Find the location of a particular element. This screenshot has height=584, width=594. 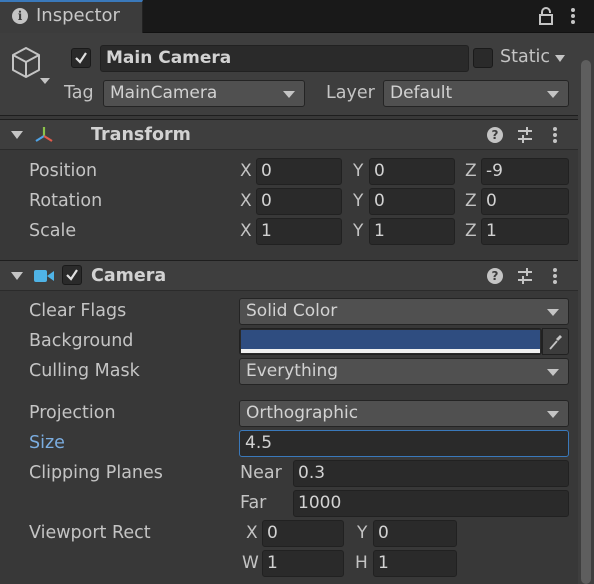

viewport-y-field: 0 is located at coordinates (415, 533).